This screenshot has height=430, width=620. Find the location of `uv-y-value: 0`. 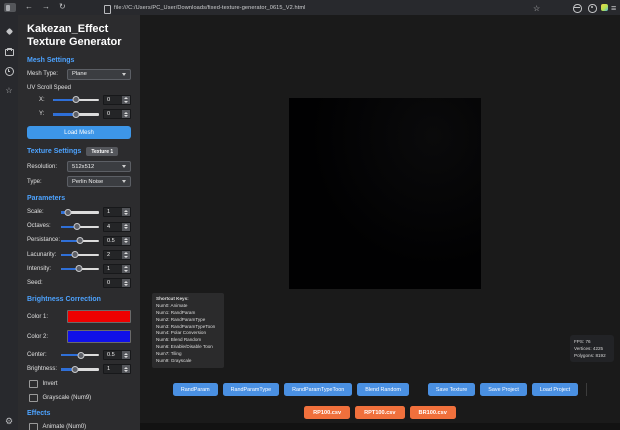

uv-y-value: 0 is located at coordinates (109, 114).